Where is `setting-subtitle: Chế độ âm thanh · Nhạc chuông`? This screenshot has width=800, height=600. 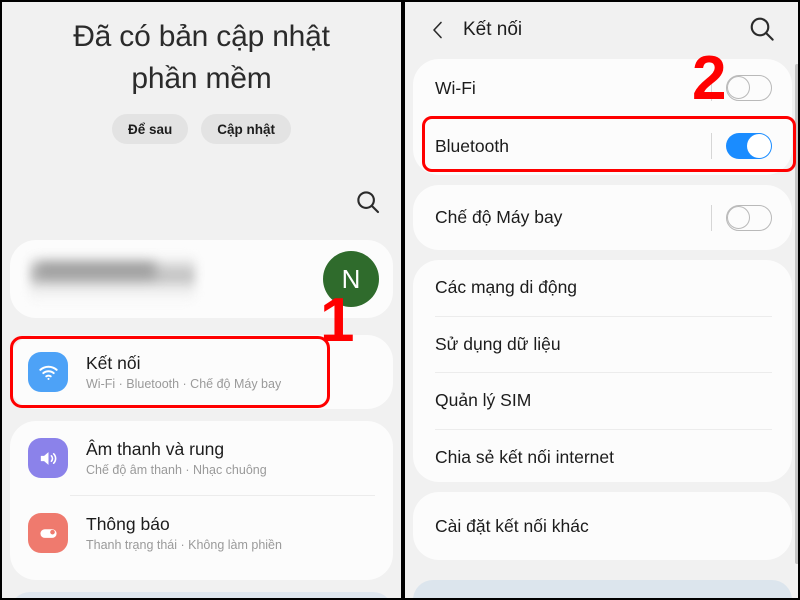
setting-subtitle: Chế độ âm thanh · Nhạc chuông is located at coordinates (176, 469).